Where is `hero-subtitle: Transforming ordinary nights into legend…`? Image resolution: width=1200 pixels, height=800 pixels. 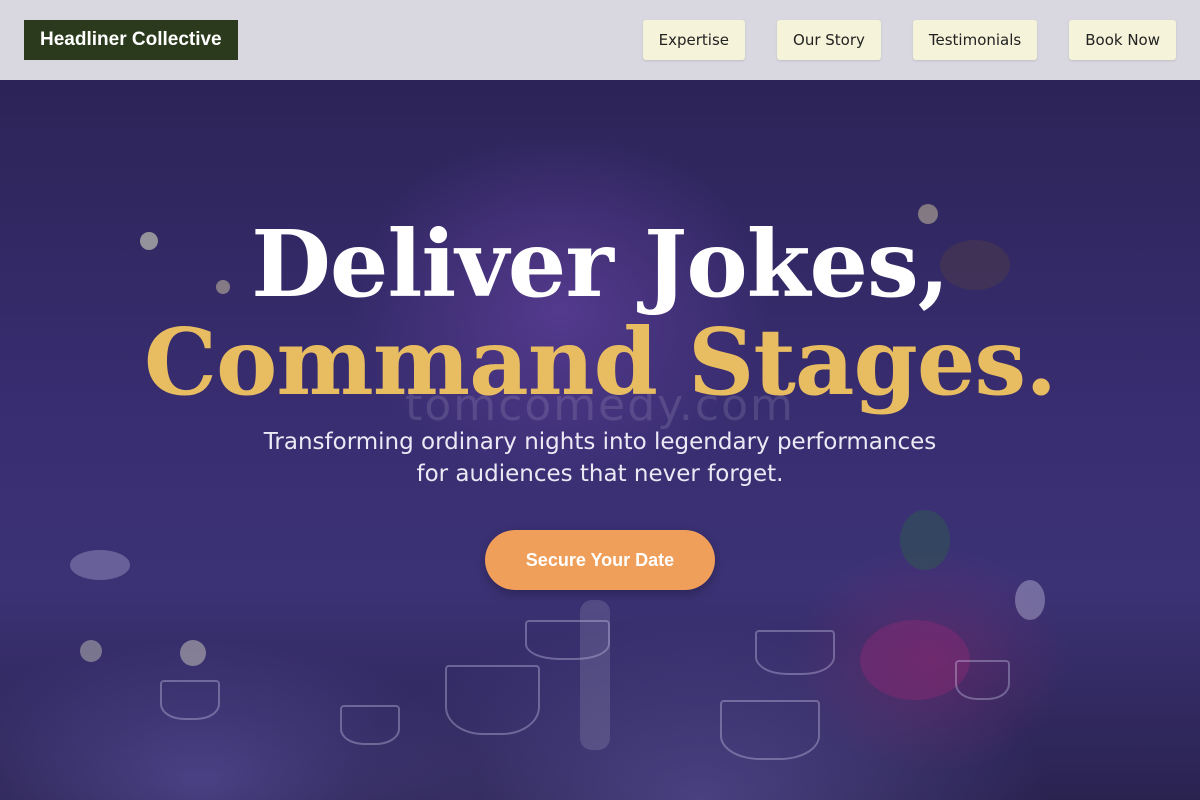 hero-subtitle: Transforming ordinary nights into legend… is located at coordinates (600, 458).